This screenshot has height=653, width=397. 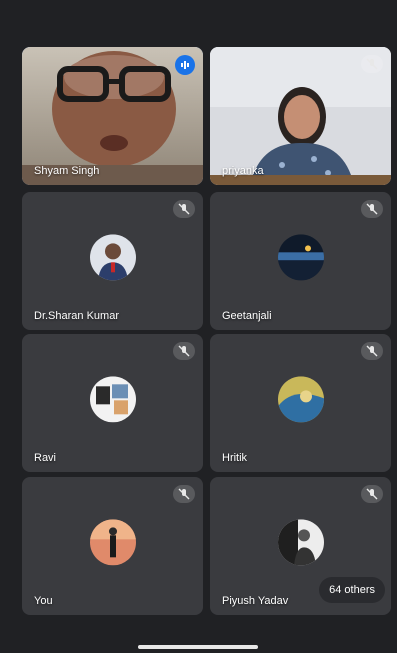 I want to click on participant-tile-hritik: Hritik, so click(x=300, y=403).